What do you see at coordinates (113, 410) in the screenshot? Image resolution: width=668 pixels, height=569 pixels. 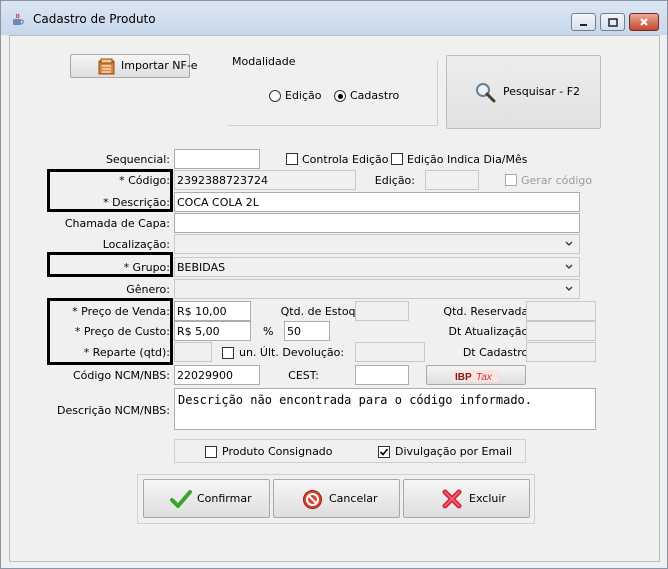 I see `desc-ncm-label: Descrição NCM/NBS:` at bounding box center [113, 410].